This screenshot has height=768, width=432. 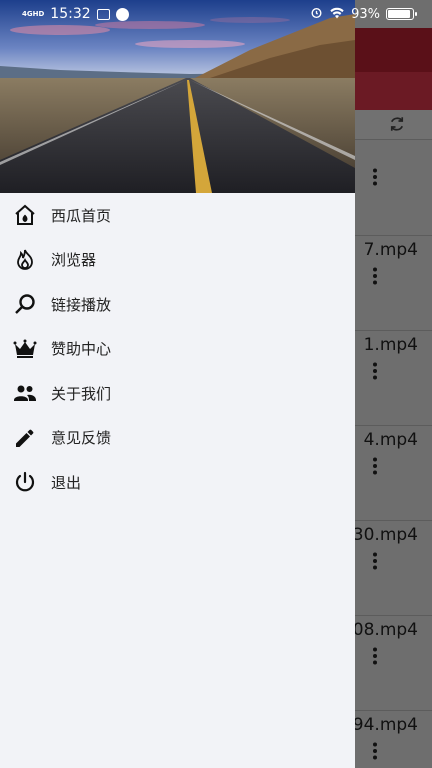 I want to click on file-name: 7.mp4, so click(x=390, y=250).